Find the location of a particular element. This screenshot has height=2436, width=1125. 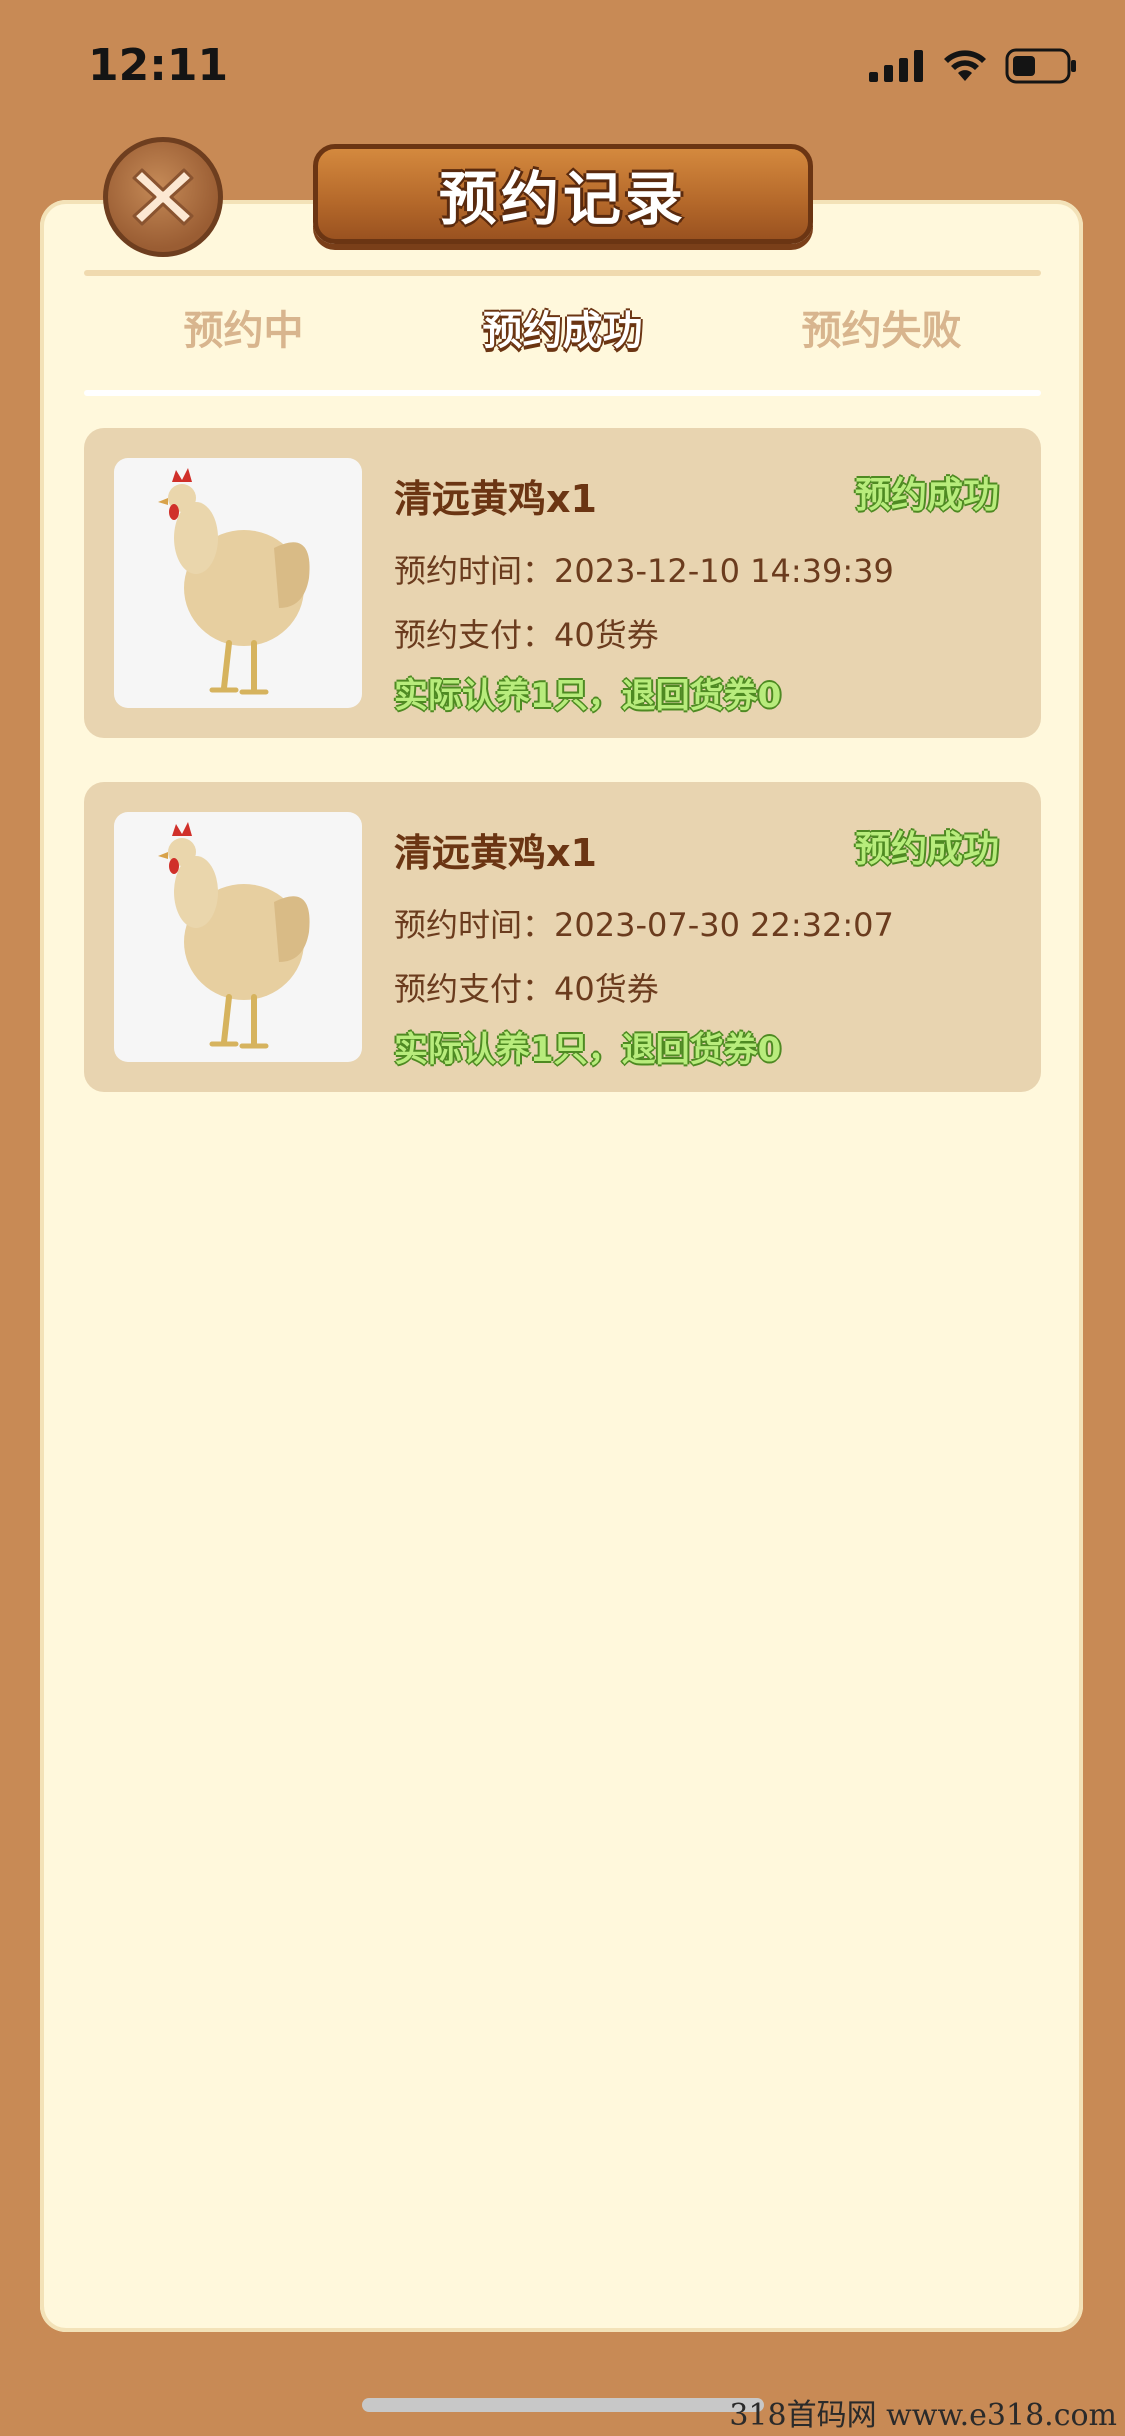

title-banner: 预约记录 is located at coordinates (563, 194).